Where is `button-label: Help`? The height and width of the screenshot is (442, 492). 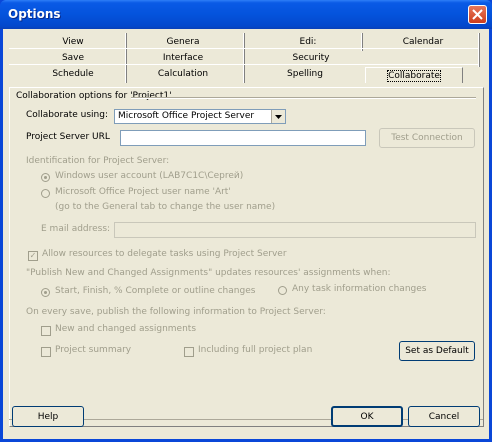 button-label: Help is located at coordinates (48, 416).